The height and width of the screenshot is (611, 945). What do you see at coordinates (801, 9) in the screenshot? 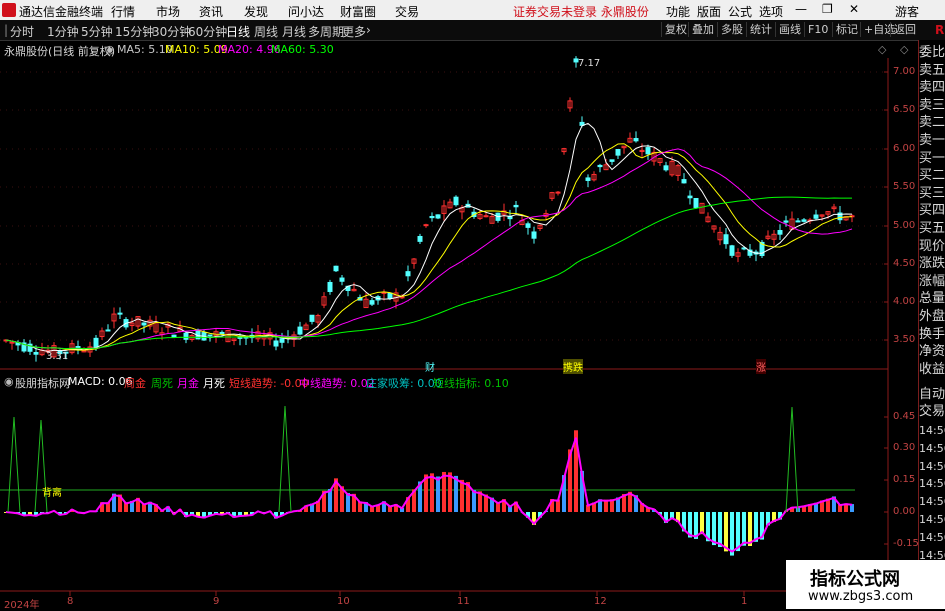
I see `minimize-icon: —` at bounding box center [801, 9].